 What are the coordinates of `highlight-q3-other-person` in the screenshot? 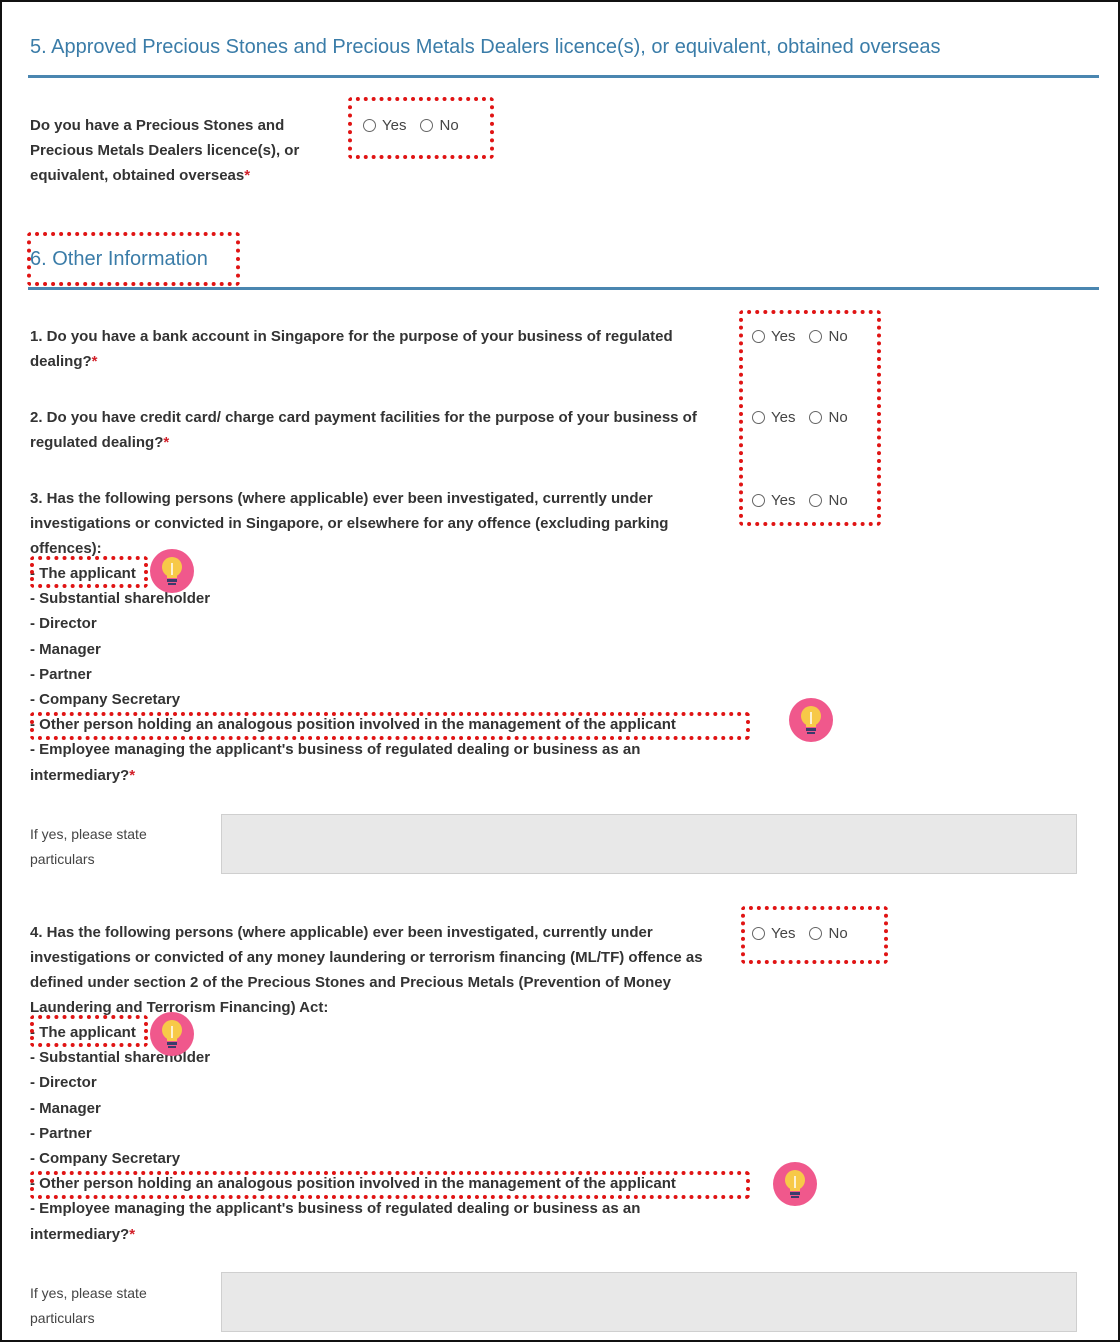 It's located at (390, 726).